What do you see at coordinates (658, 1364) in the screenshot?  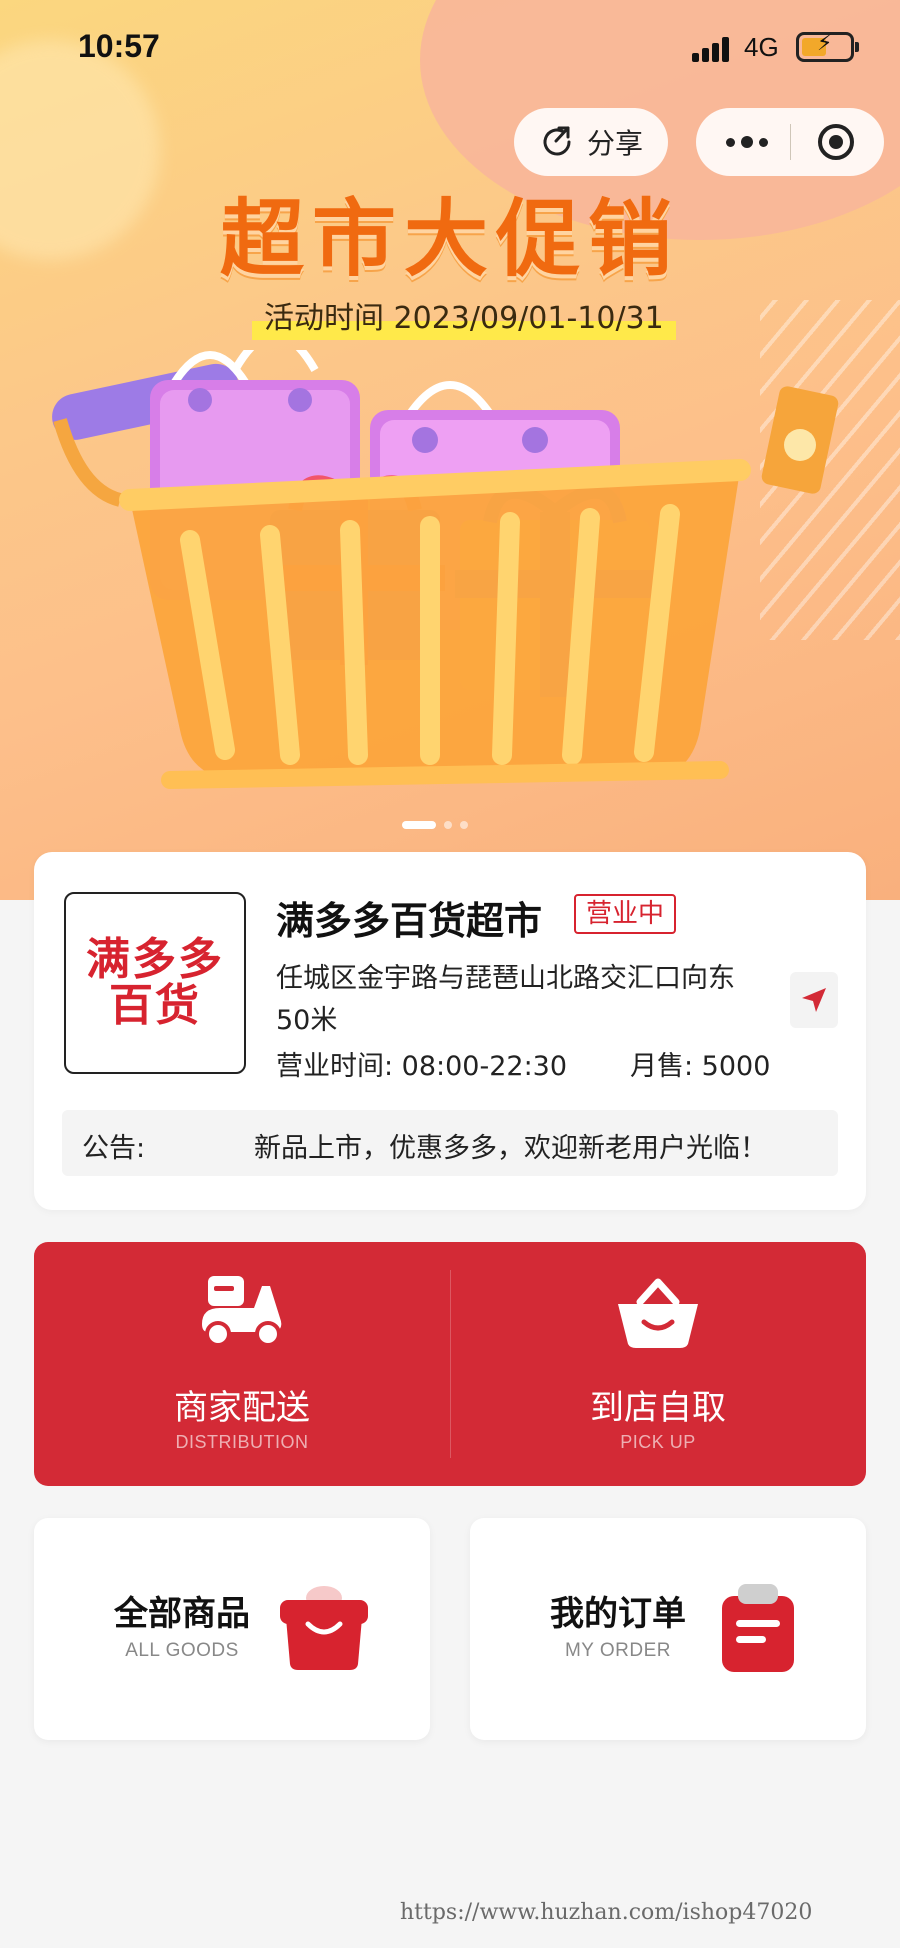 I see `pickup-option: 到店自取 PICK UP` at bounding box center [658, 1364].